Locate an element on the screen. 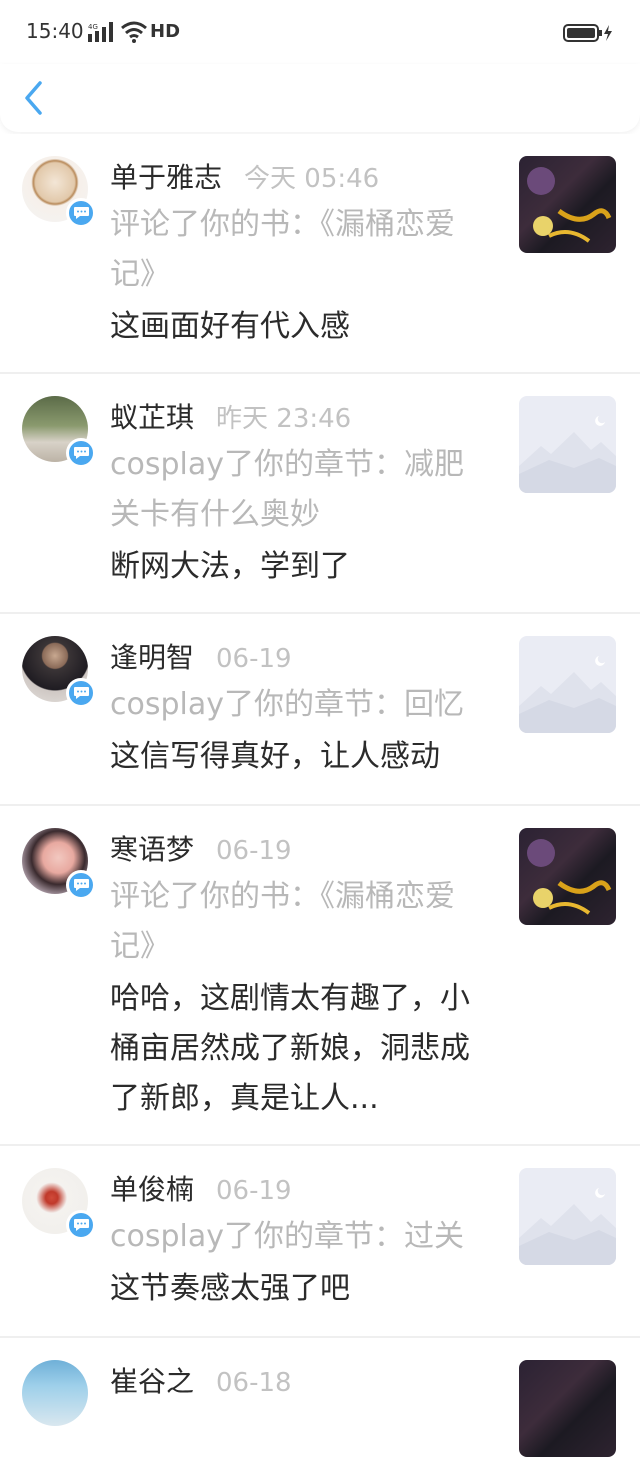  svg-text: 4G is located at coordinates (93, 27).